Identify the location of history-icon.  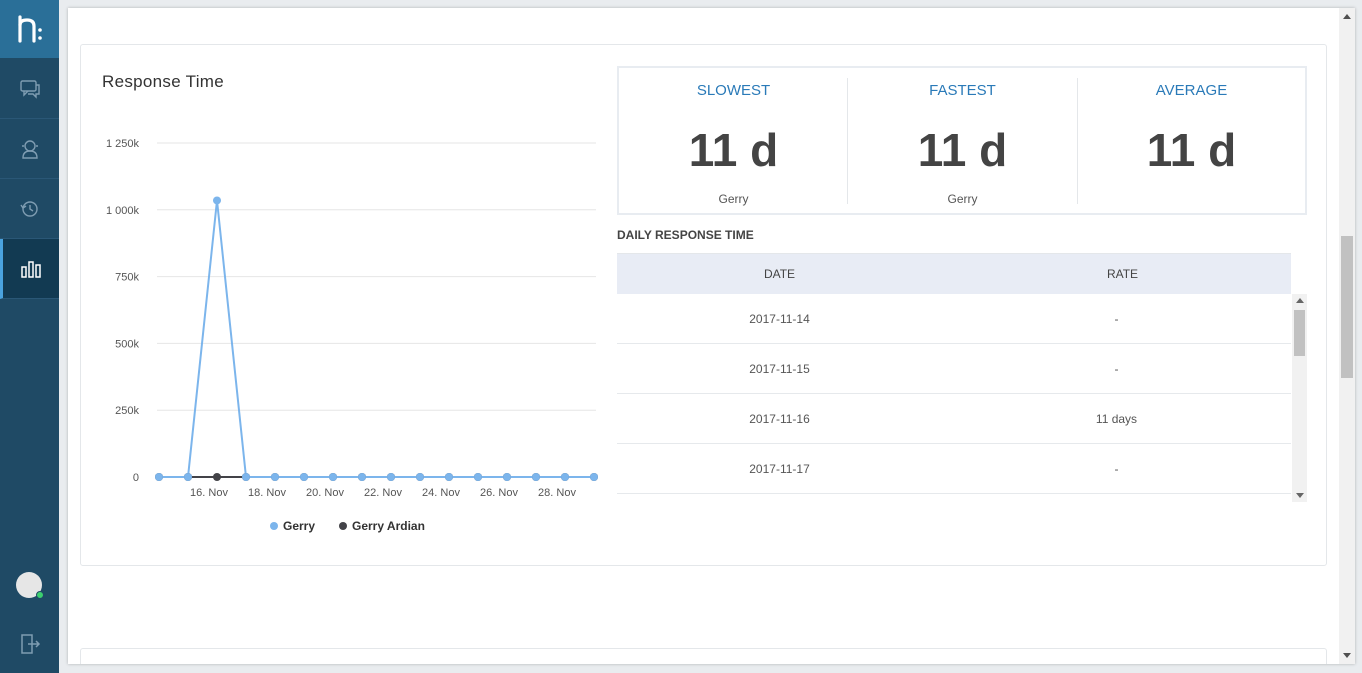
(28, 208).